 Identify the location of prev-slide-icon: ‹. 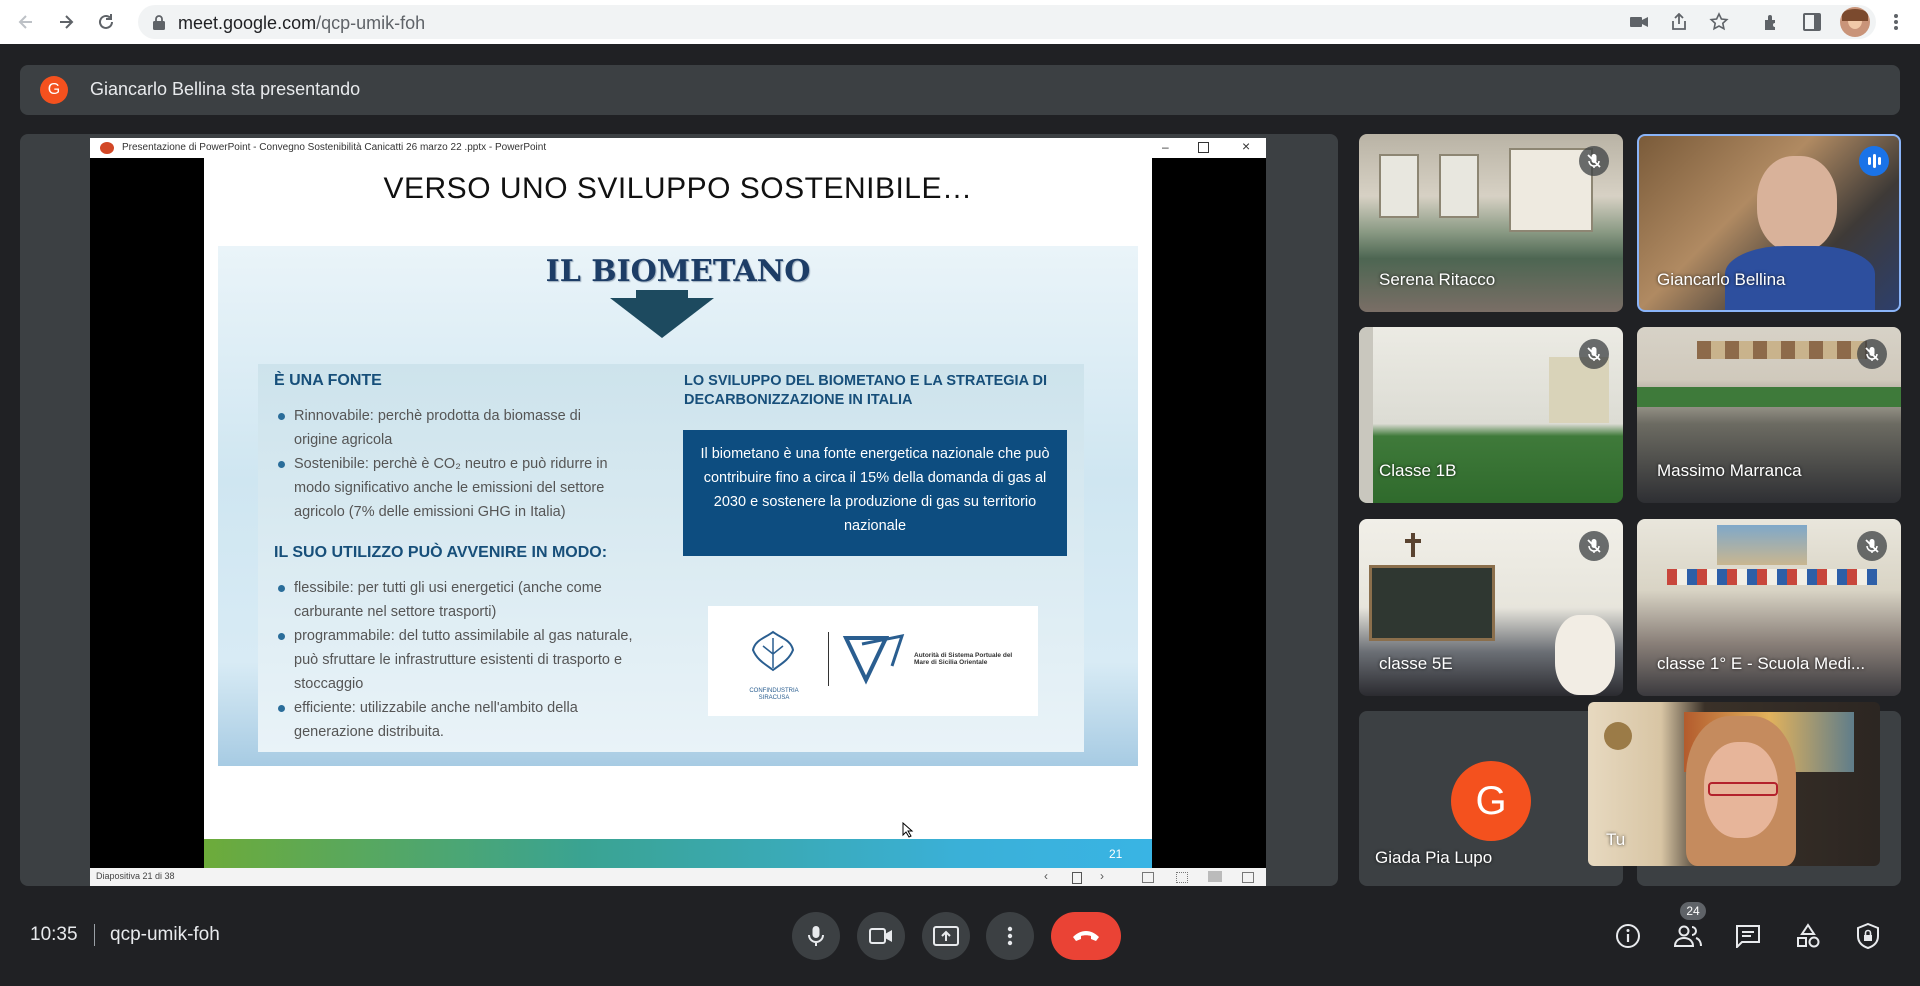
(1046, 876).